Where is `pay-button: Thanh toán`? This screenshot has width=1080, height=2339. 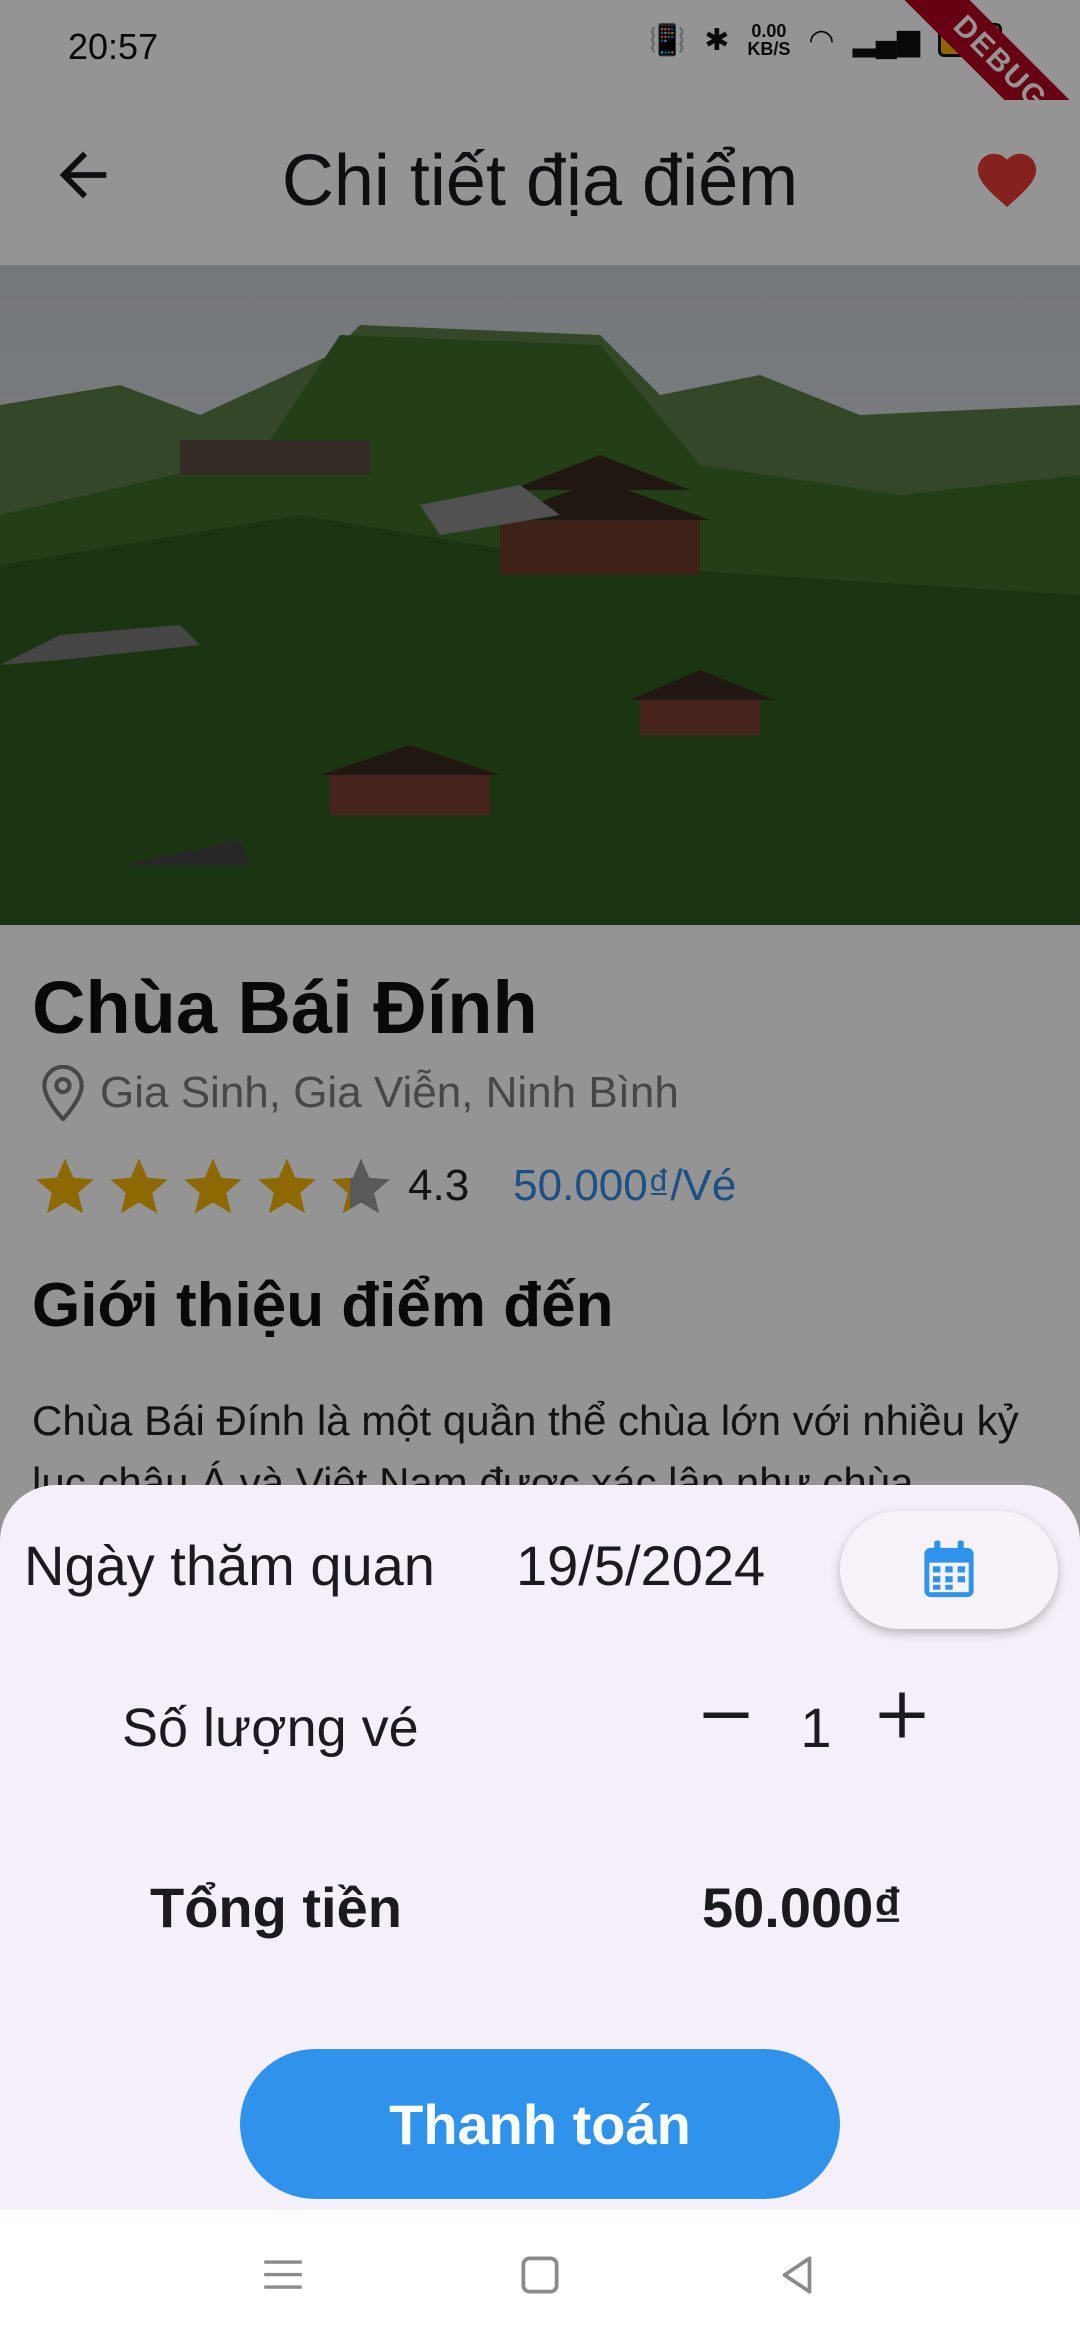 pay-button: Thanh toán is located at coordinates (540, 2124).